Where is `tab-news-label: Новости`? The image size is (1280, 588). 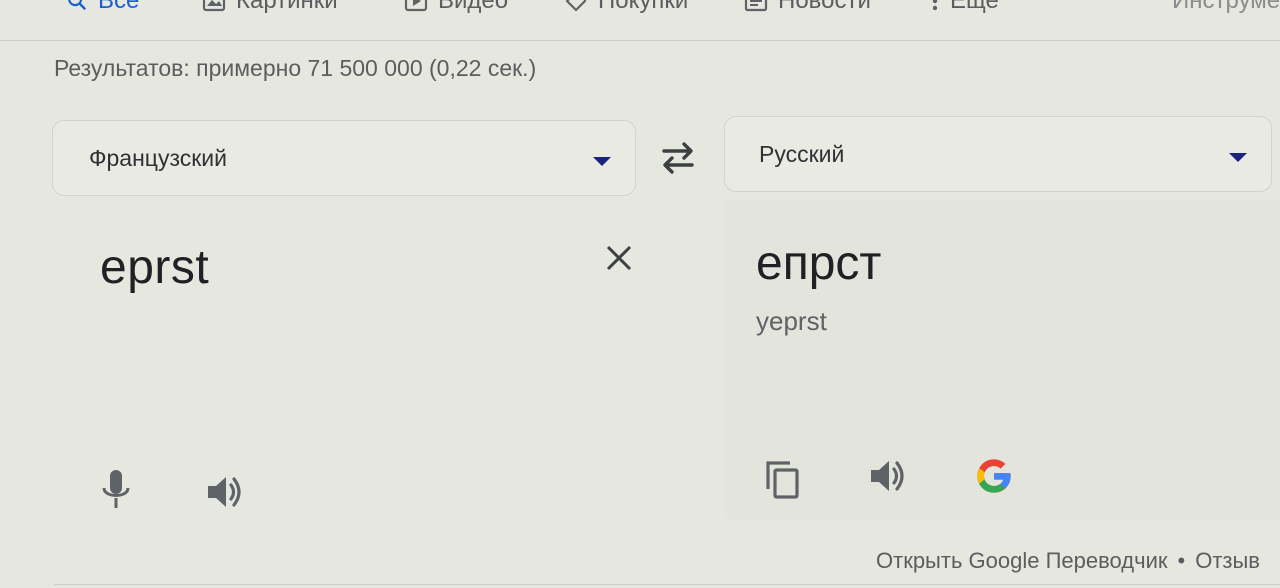 tab-news-label: Новости is located at coordinates (824, 7).